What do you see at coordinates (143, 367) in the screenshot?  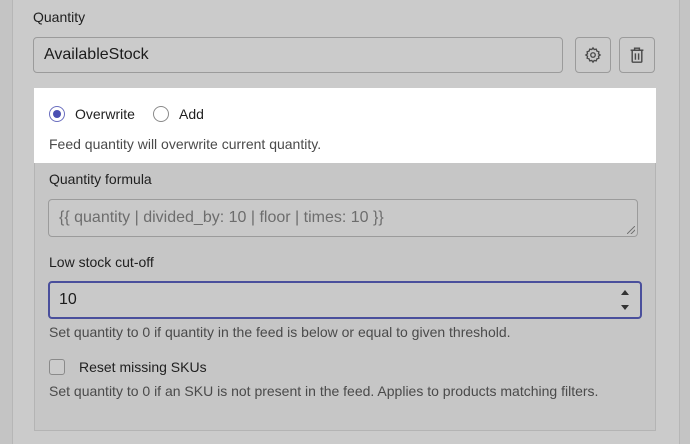 I see `reset-missing-skus-label: Reset missing SKUs` at bounding box center [143, 367].